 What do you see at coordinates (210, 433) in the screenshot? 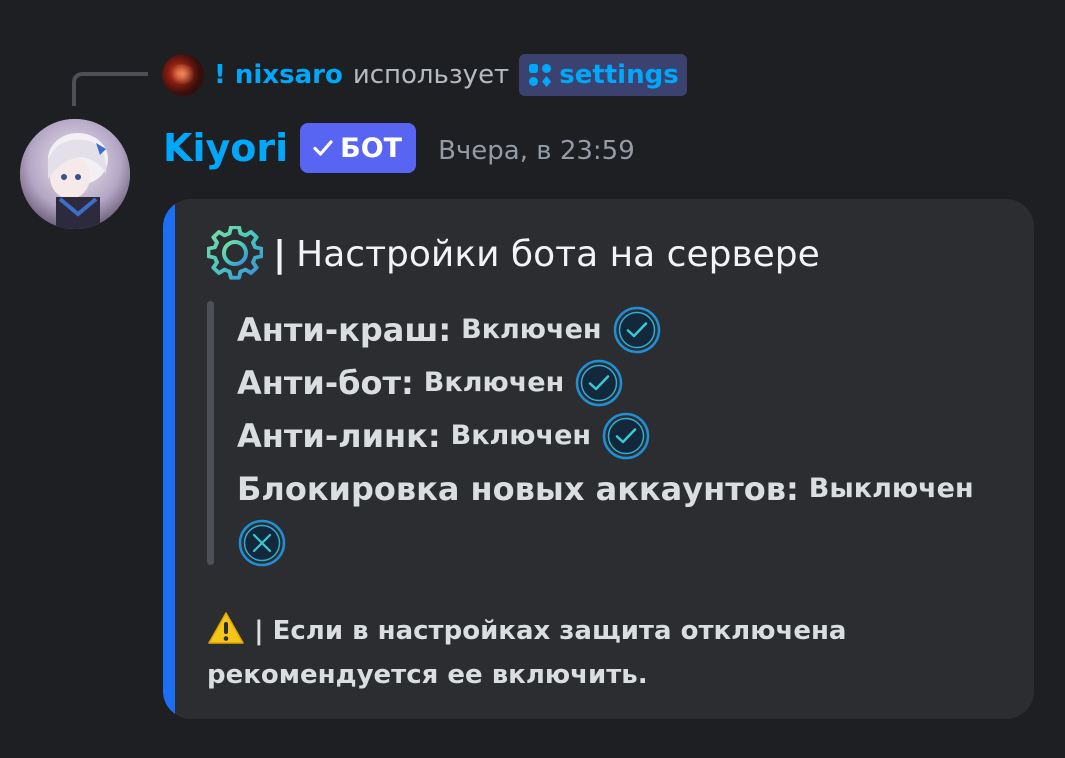
I see `blockquote-bar` at bounding box center [210, 433].